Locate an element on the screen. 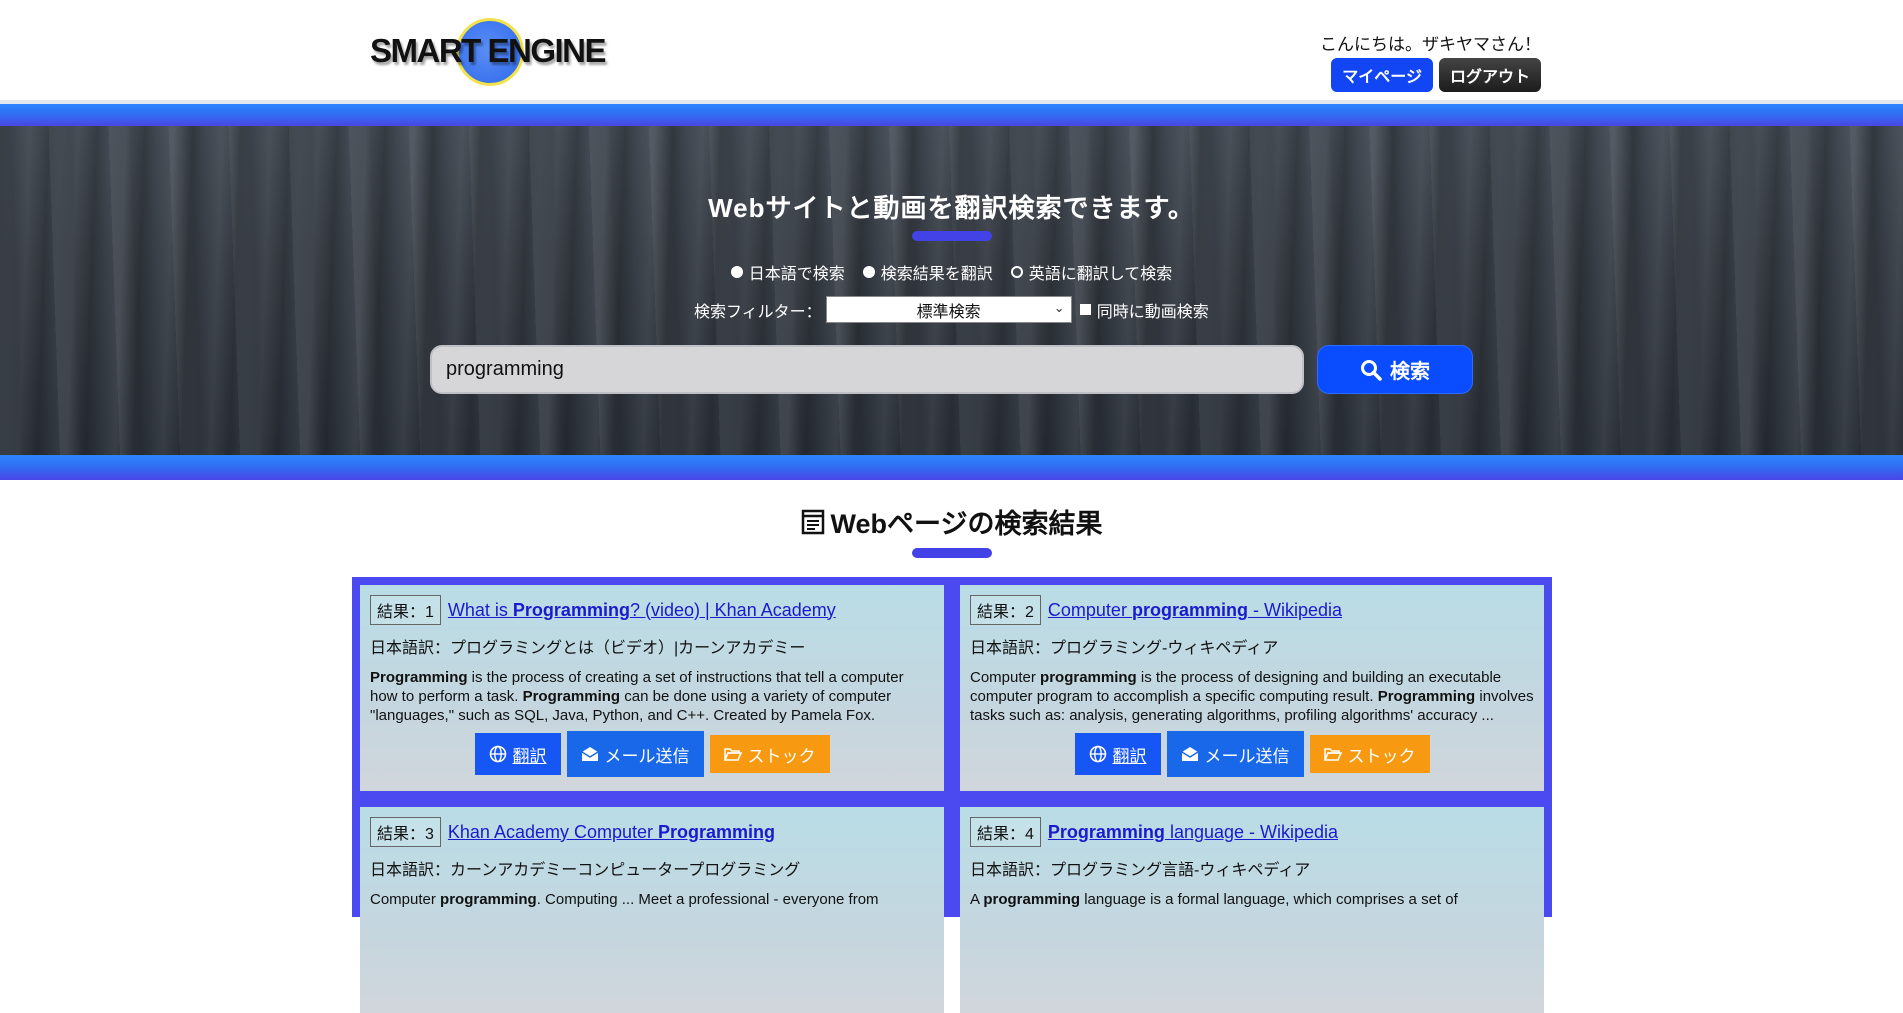 This screenshot has height=1013, width=1903. smart-engine-logo: SMART ENGINE is located at coordinates (490, 51).